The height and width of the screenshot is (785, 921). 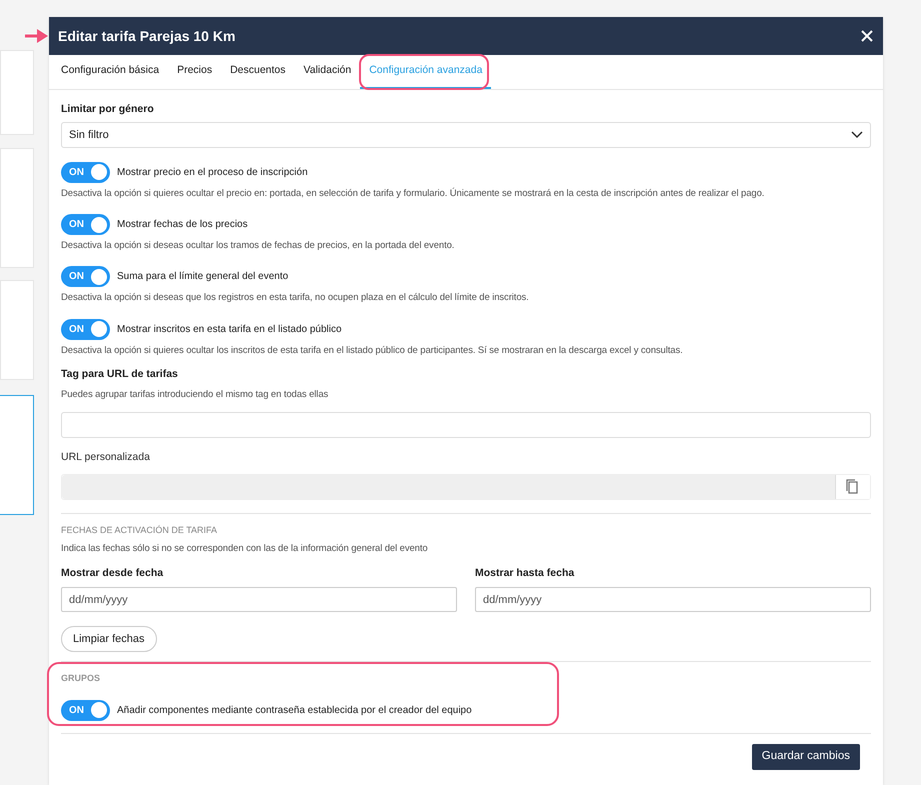 What do you see at coordinates (120, 374) in the screenshot?
I see `field-label: Tag para URL de tarifas` at bounding box center [120, 374].